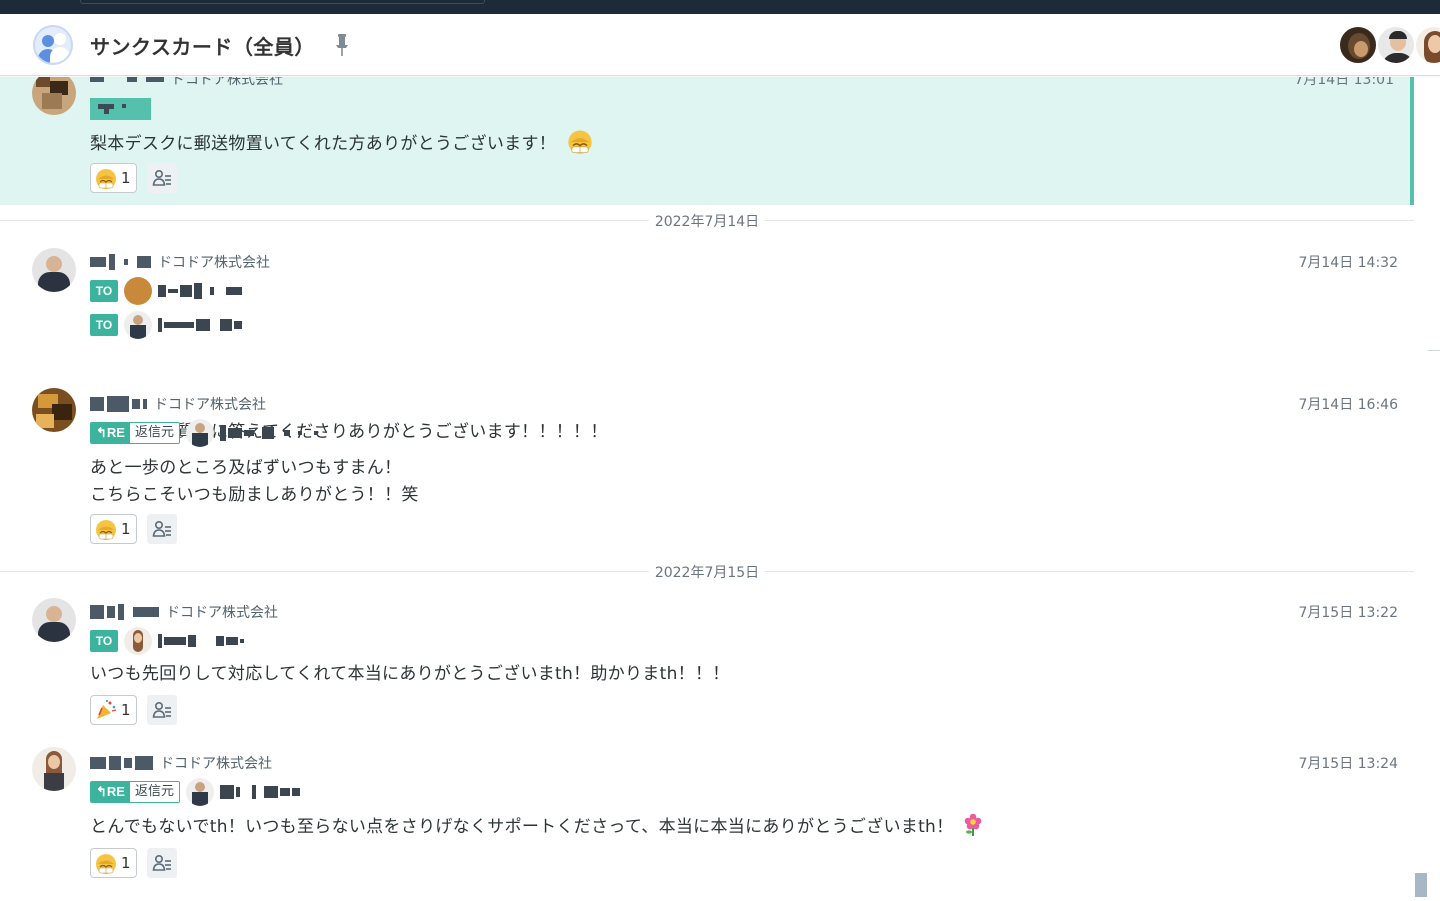 This screenshot has width=1440, height=901. I want to click on date-separator: 2022年7月14日, so click(707, 221).